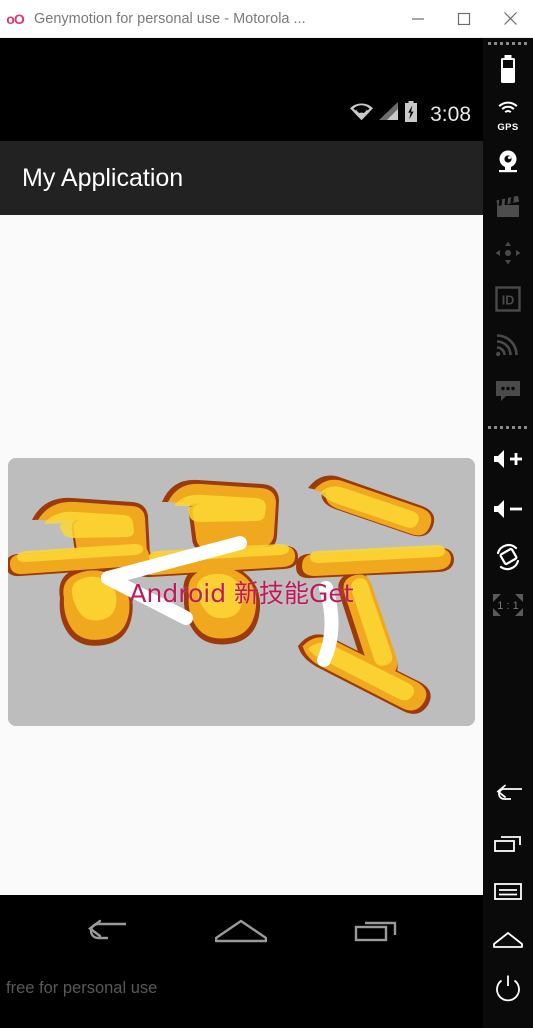  I want to click on battery-charging-icon, so click(411, 114).